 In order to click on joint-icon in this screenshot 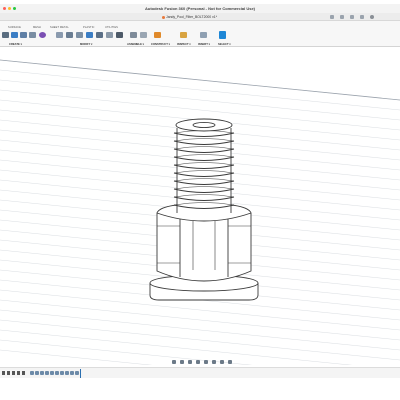, I will do `click(133, 35)`.